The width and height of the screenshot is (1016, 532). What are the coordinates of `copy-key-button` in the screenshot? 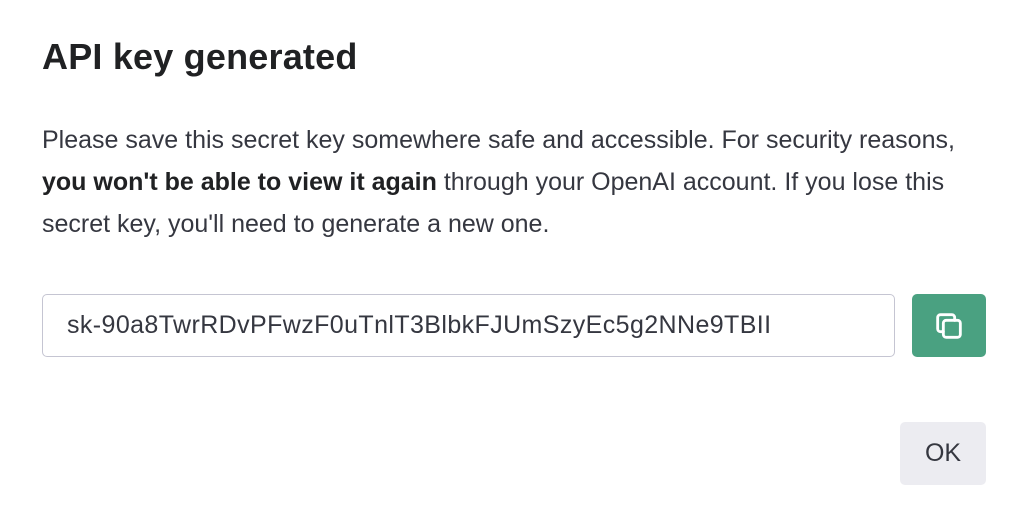 It's located at (949, 325).